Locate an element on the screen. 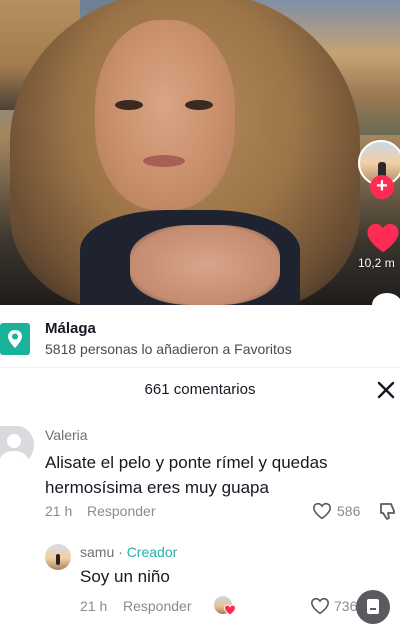  video-subject-face is located at coordinates (165, 115).